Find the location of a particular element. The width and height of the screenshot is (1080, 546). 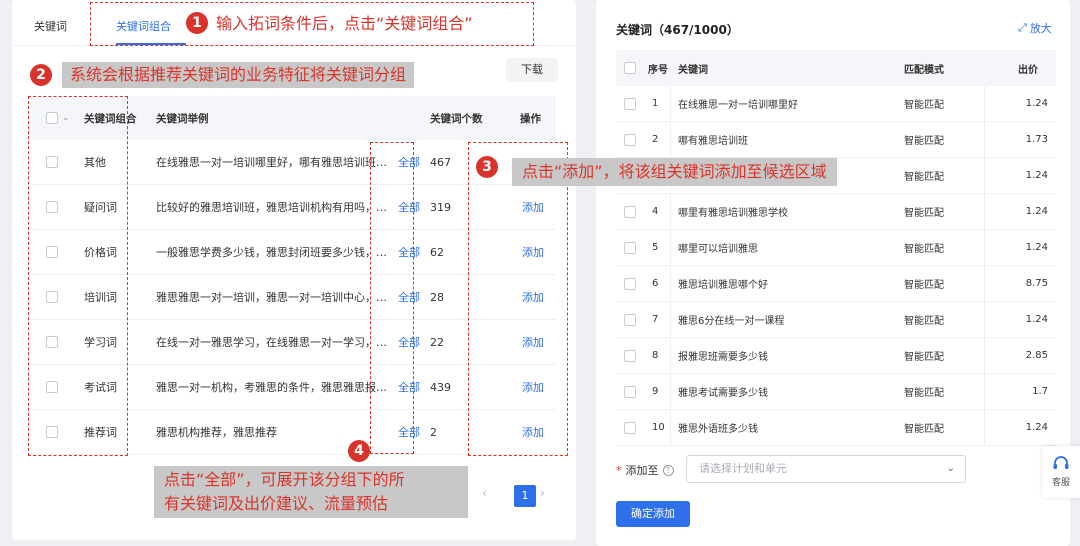

row-index: 2 is located at coordinates (655, 139).